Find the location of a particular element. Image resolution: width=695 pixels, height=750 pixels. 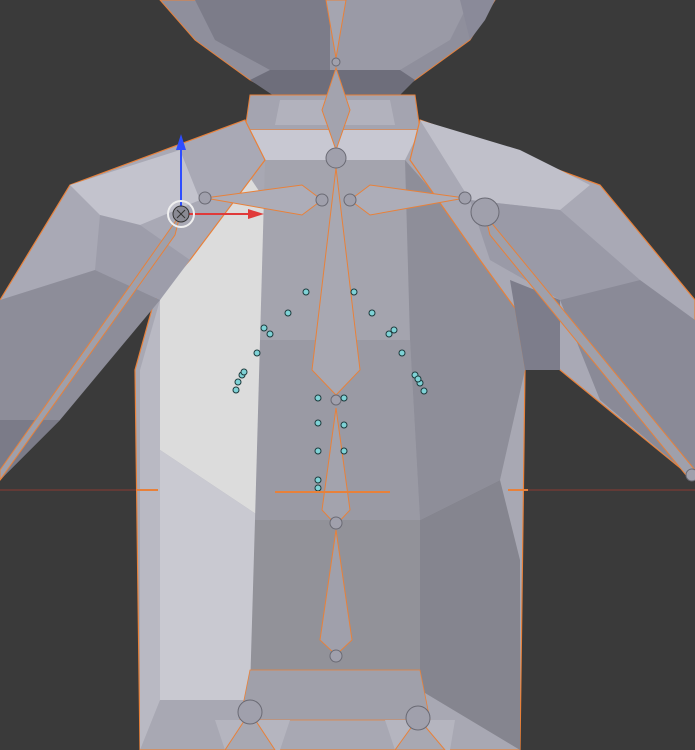

joint-spine-lower is located at coordinates (336, 523).